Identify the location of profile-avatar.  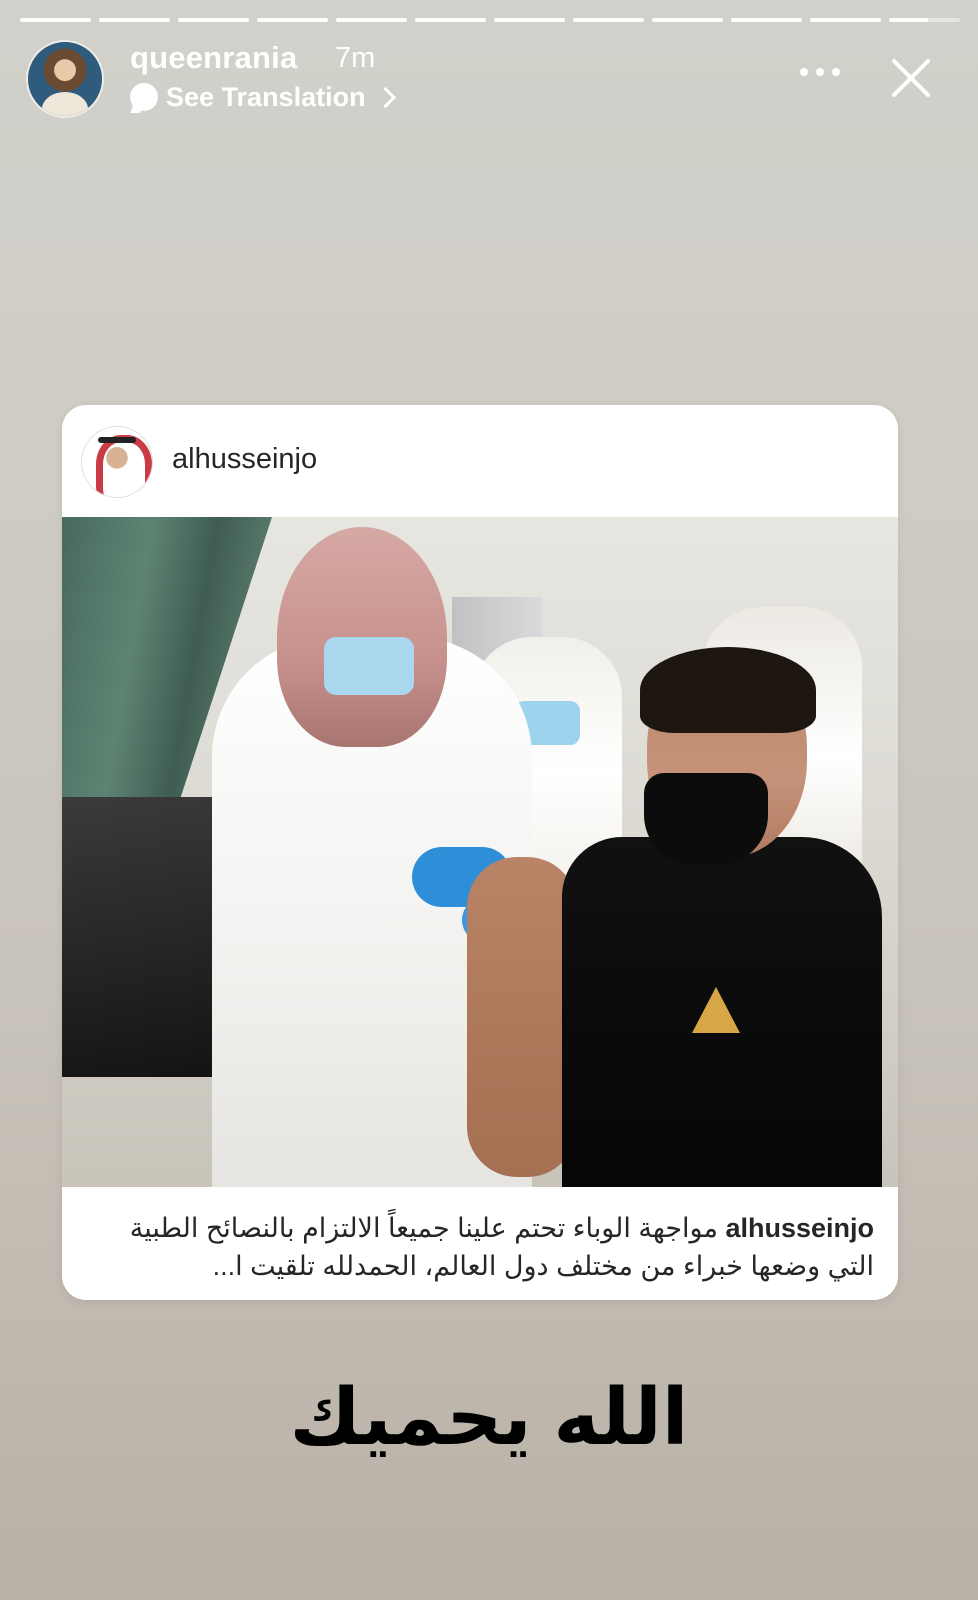
(65, 79).